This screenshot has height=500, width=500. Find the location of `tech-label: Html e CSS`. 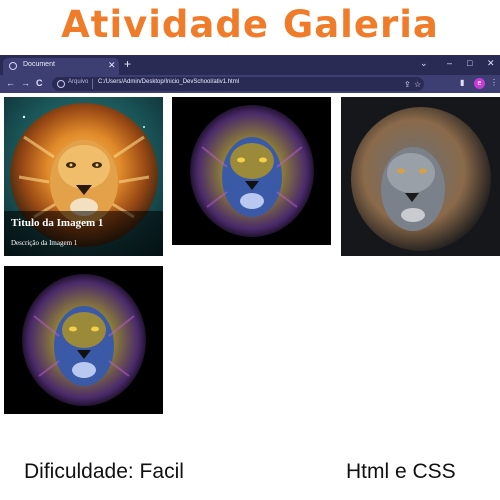

tech-label: Html e CSS is located at coordinates (401, 471).